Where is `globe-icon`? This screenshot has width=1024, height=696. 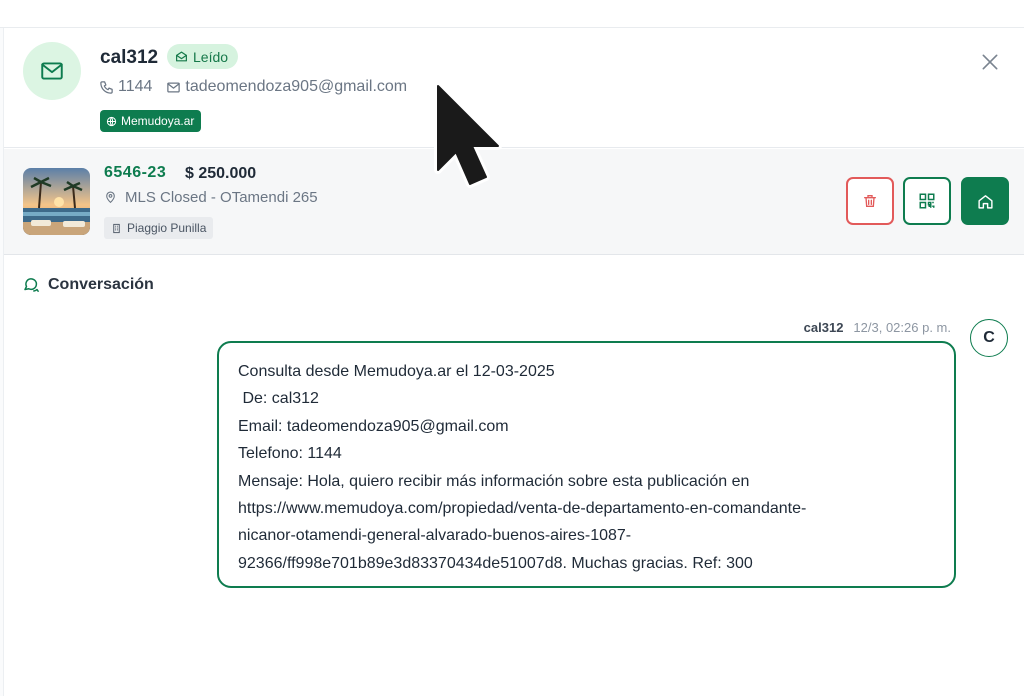 globe-icon is located at coordinates (111, 121).